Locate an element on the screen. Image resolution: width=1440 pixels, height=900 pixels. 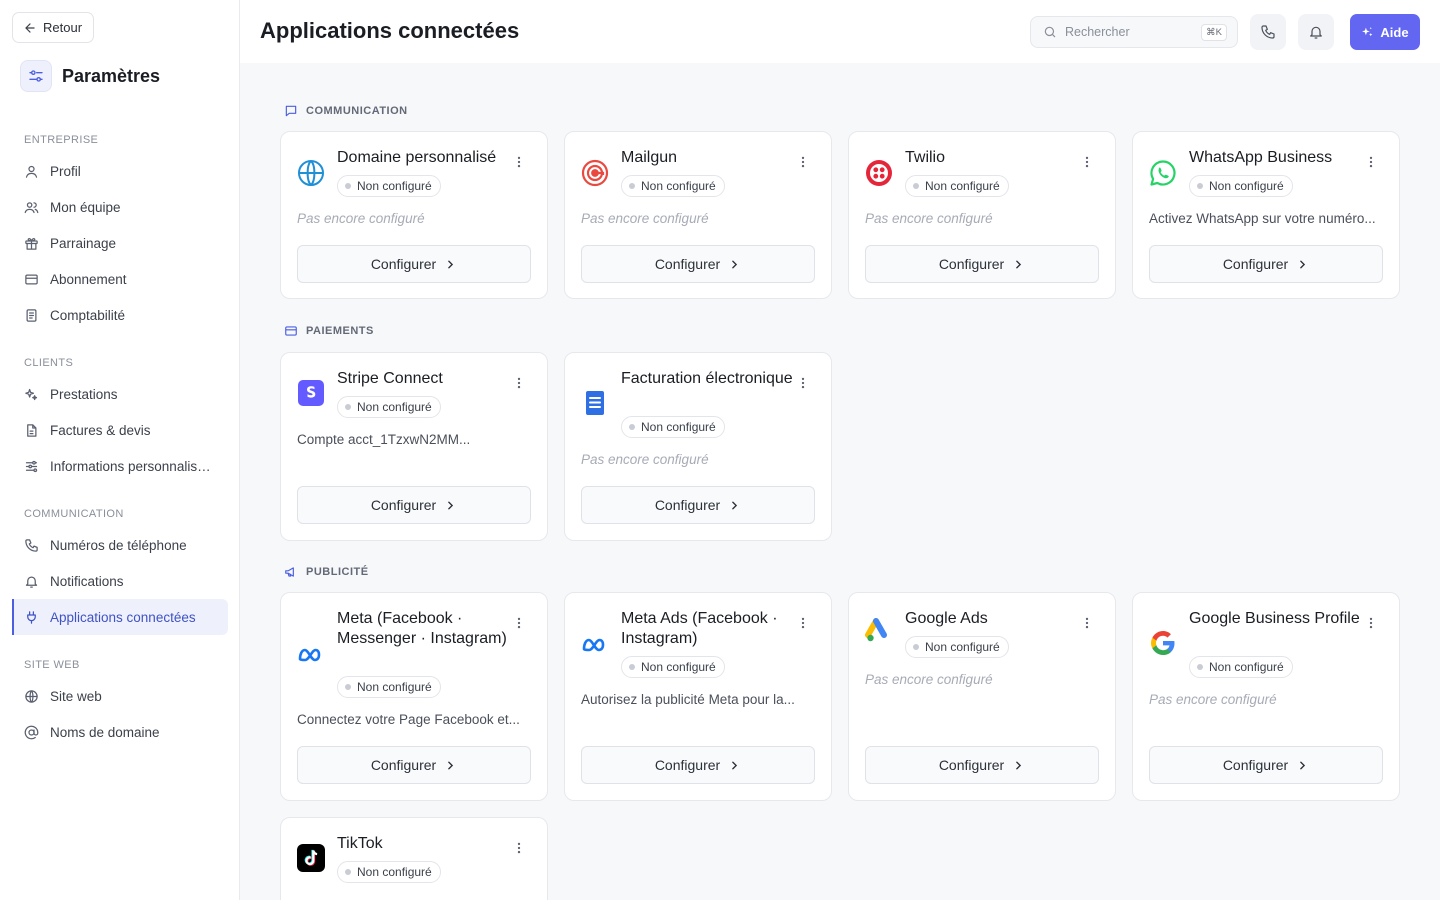
settings-brand: Paramètres is located at coordinates (90, 76).